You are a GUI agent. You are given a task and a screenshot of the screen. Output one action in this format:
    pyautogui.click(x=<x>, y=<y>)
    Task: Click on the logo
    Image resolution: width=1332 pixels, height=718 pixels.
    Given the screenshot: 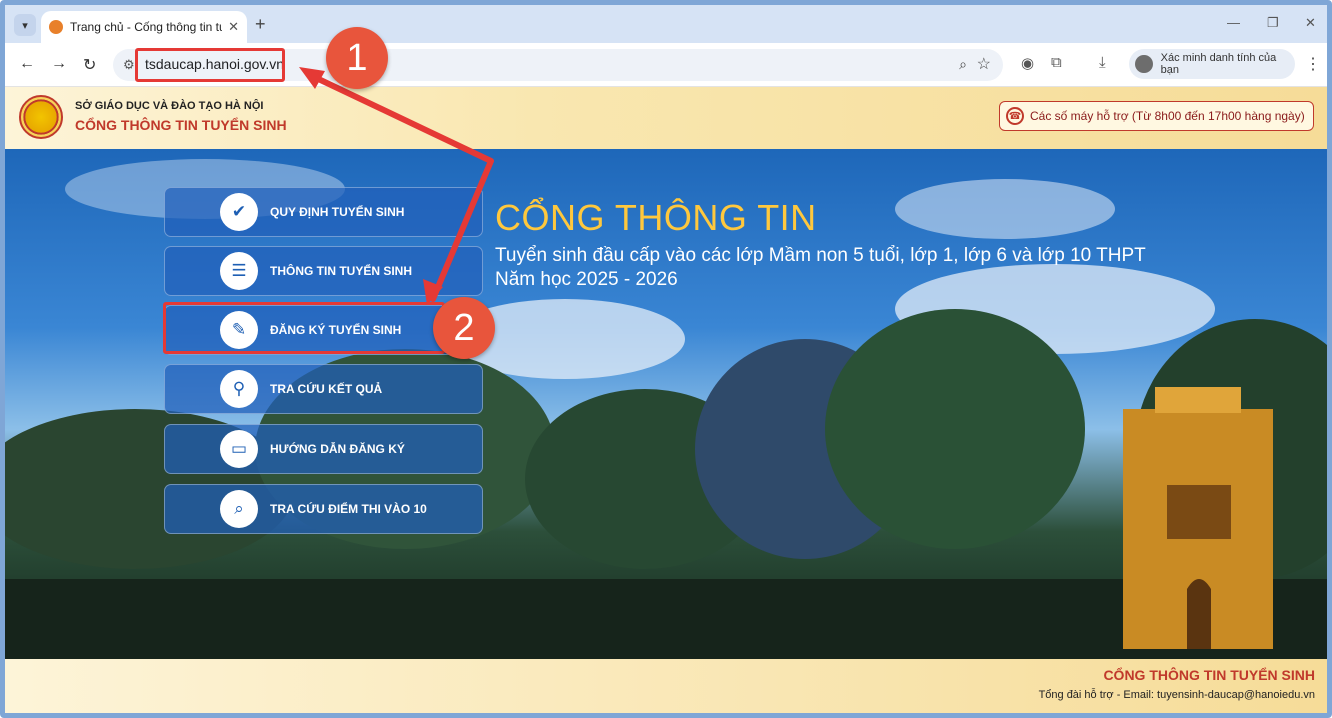 What is the action you would take?
    pyautogui.click(x=41, y=117)
    